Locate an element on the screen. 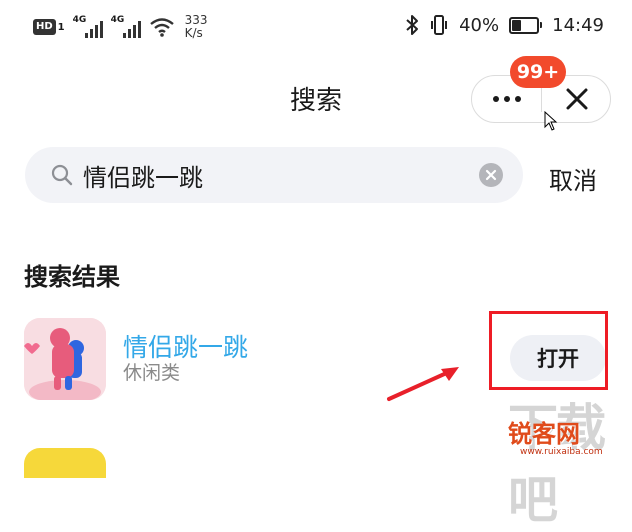  clock: 14:49 is located at coordinates (578, 25).